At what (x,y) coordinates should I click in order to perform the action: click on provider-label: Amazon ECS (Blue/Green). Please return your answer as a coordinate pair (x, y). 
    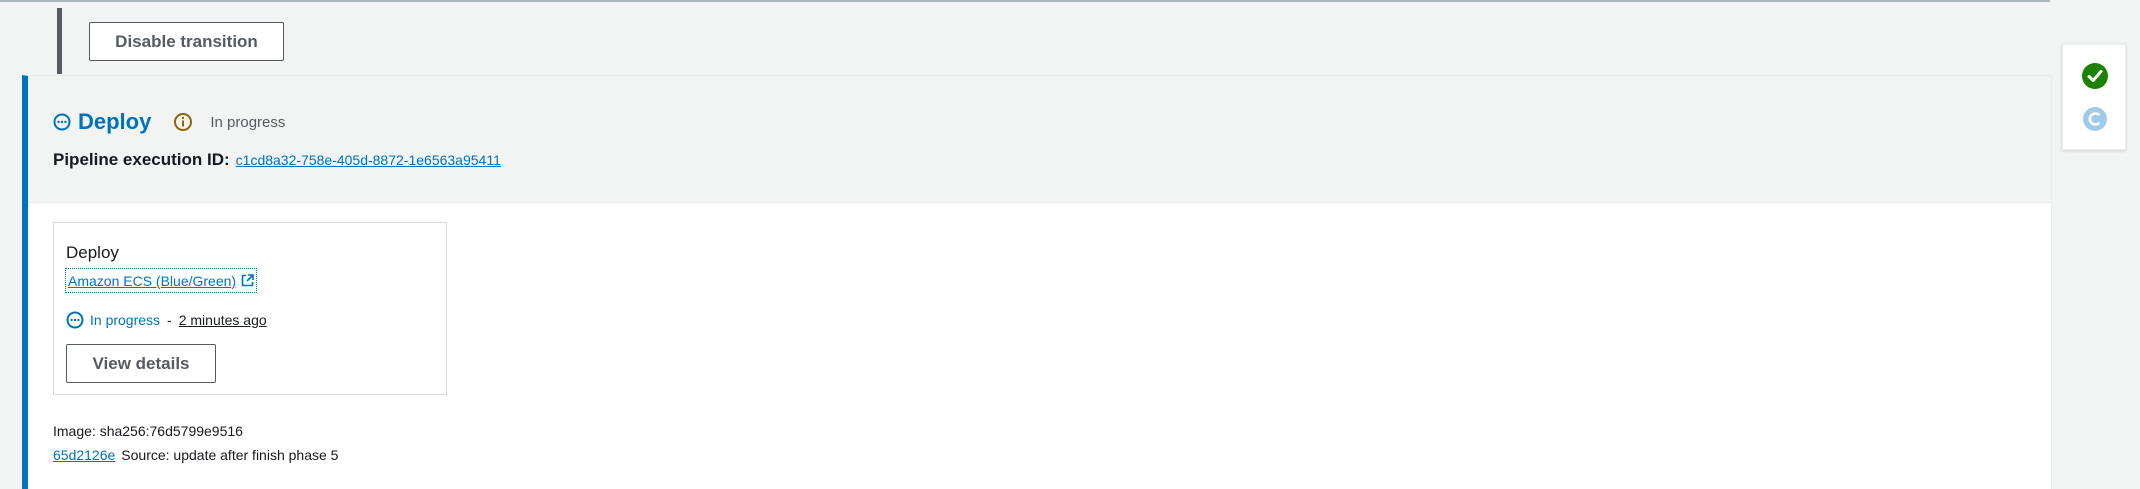
    Looking at the image, I should click on (152, 280).